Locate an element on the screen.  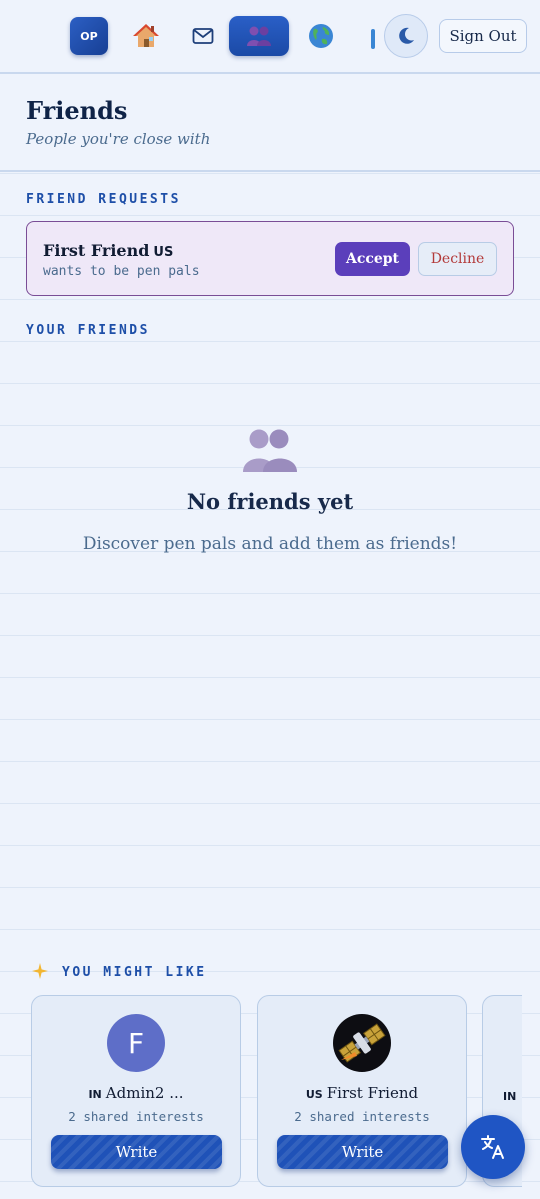
suggestion-name: First Friend is located at coordinates (372, 1093).